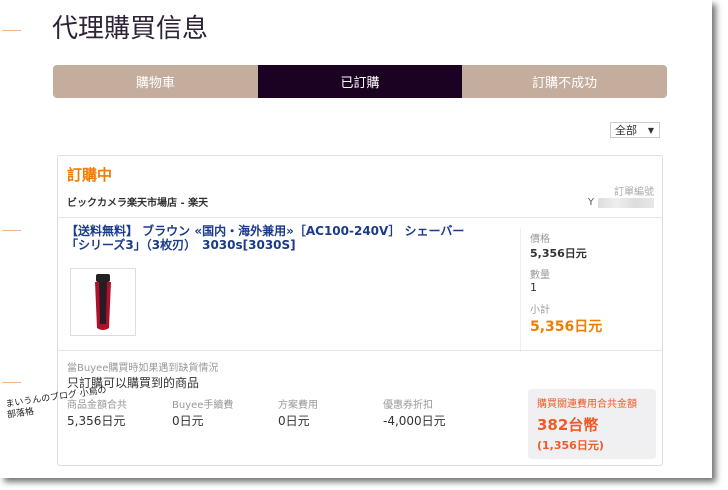 The height and width of the screenshot is (490, 728). What do you see at coordinates (414, 421) in the screenshot?
I see `fee-value: -4,000日元` at bounding box center [414, 421].